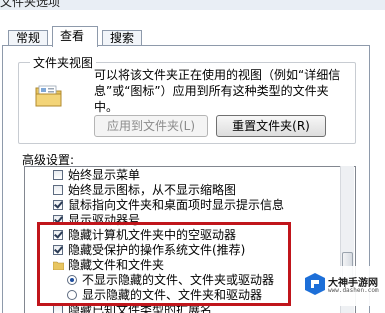  I want to click on list-item: 隐藏已知文件类型的扩展名, so click(182, 308).